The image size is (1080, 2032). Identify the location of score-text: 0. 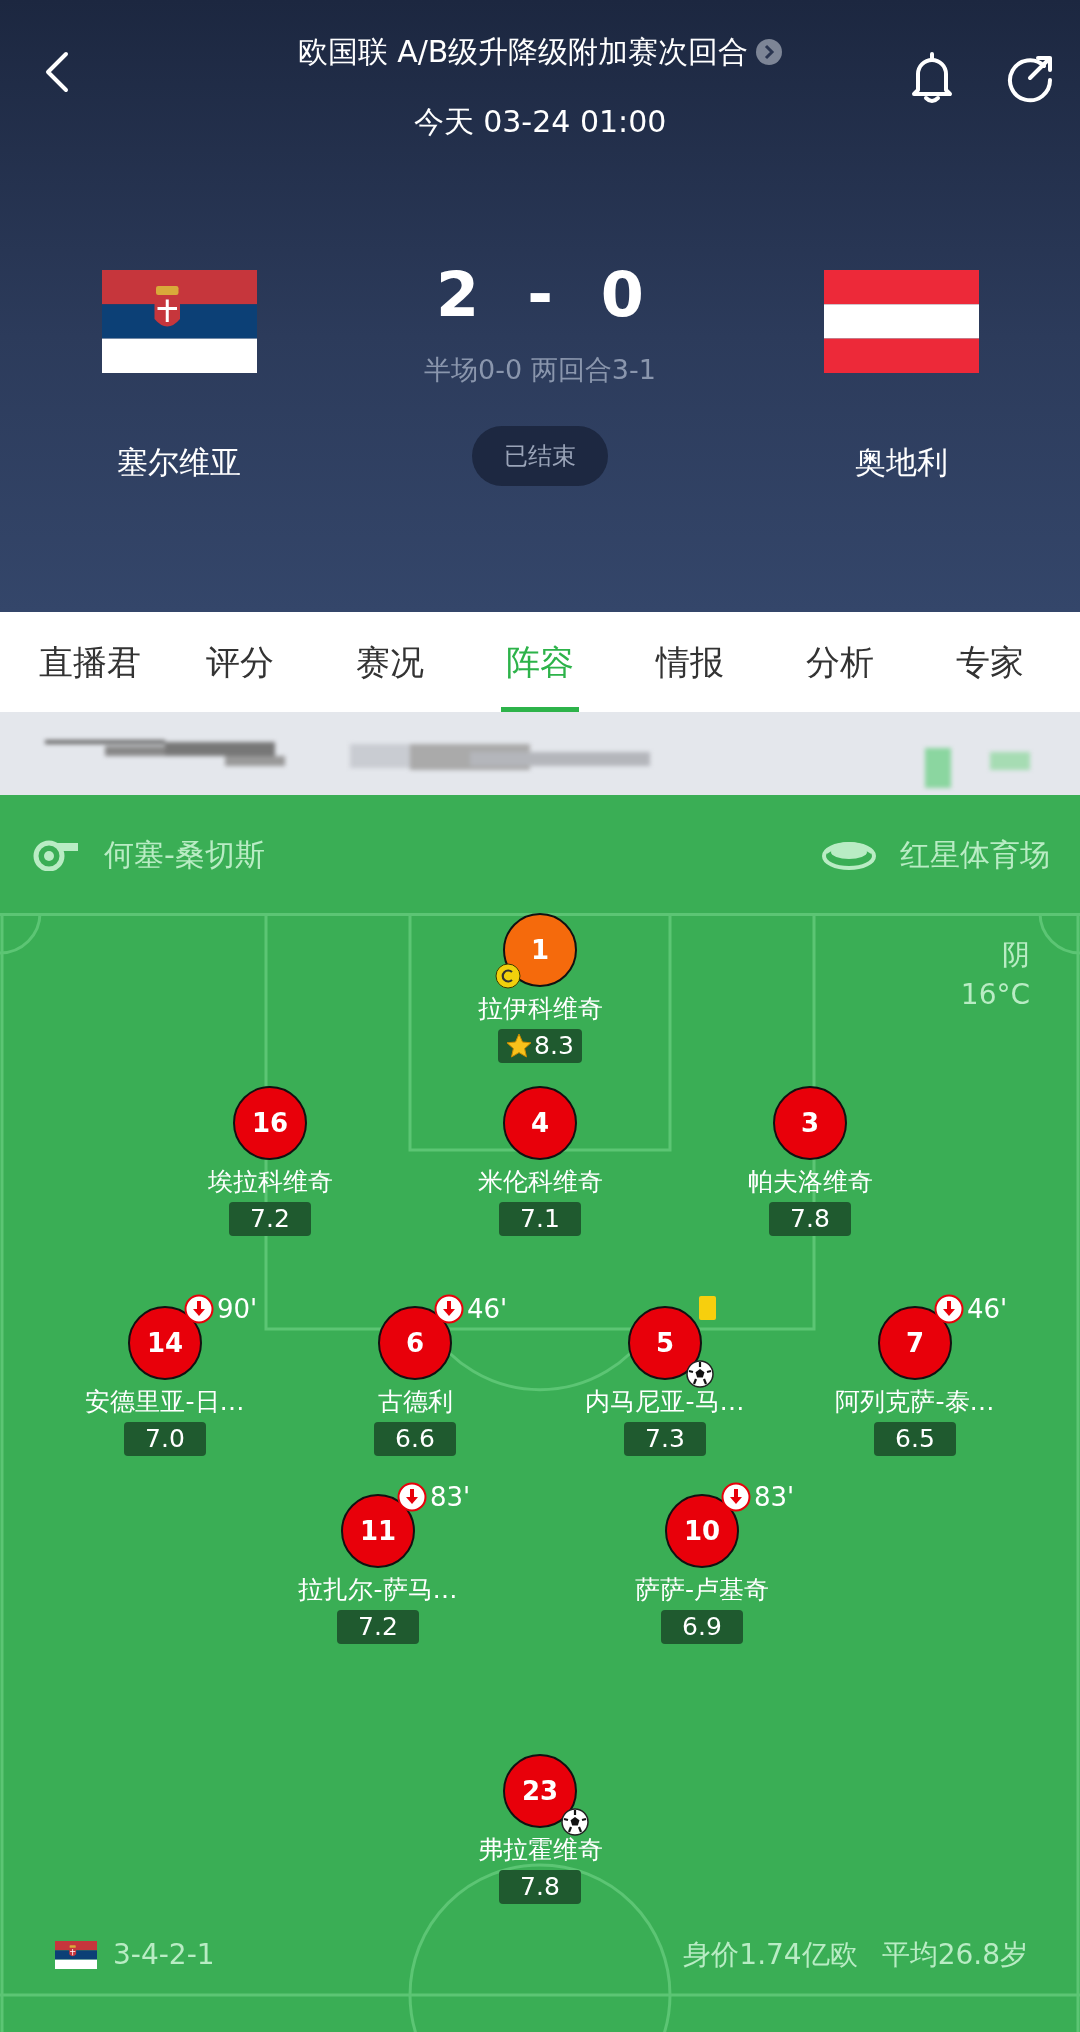
(622, 295).